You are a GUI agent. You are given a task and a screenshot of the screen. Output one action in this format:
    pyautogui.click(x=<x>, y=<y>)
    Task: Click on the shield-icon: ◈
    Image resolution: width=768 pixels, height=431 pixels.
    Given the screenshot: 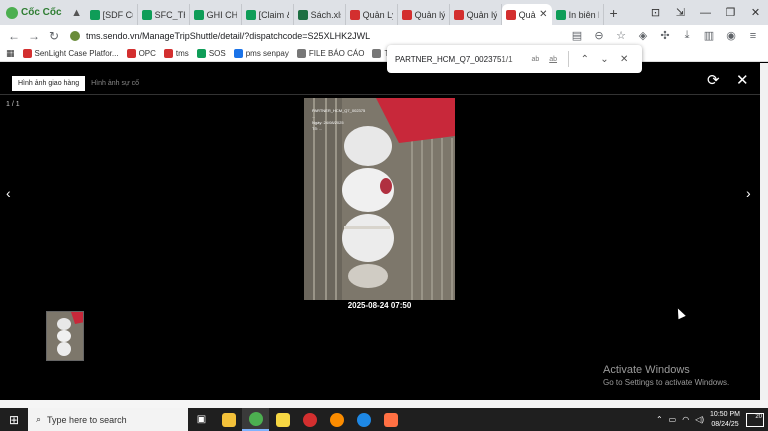 What is the action you would take?
    pyautogui.click(x=643, y=35)
    